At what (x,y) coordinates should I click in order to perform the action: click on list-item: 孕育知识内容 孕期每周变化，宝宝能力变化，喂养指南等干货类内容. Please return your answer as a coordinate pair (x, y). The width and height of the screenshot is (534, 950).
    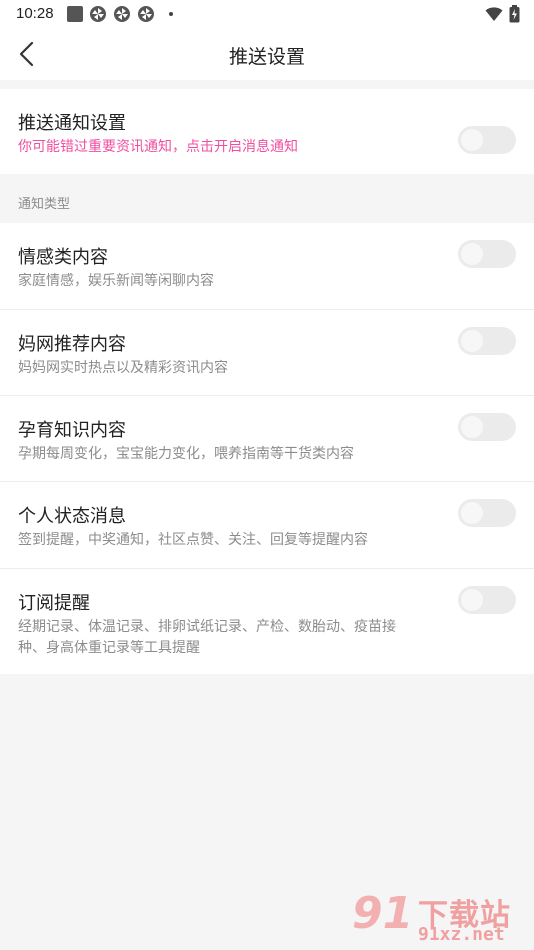
    Looking at the image, I should click on (267, 439).